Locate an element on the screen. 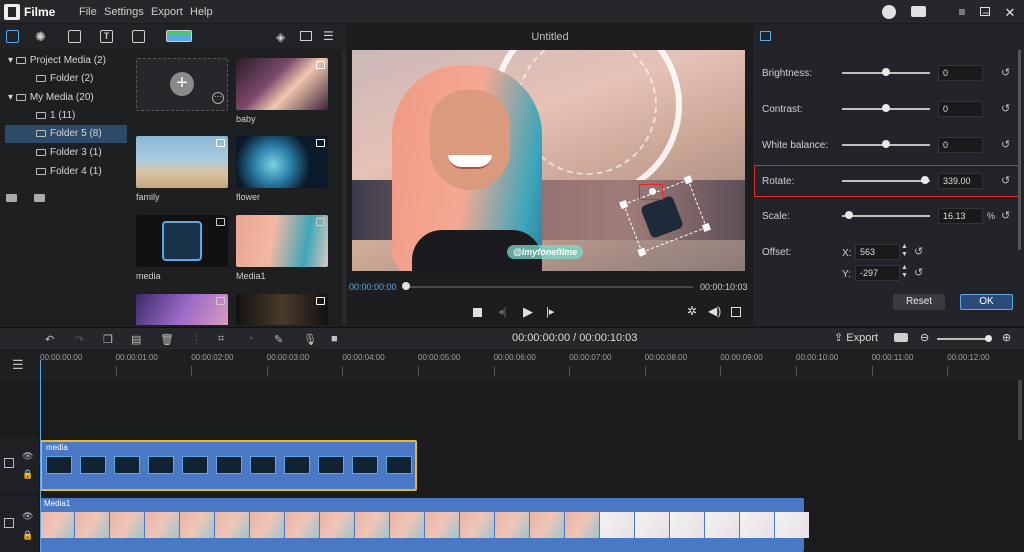 This screenshot has height=552, width=1024. contrast-input: 0 is located at coordinates (960, 109).